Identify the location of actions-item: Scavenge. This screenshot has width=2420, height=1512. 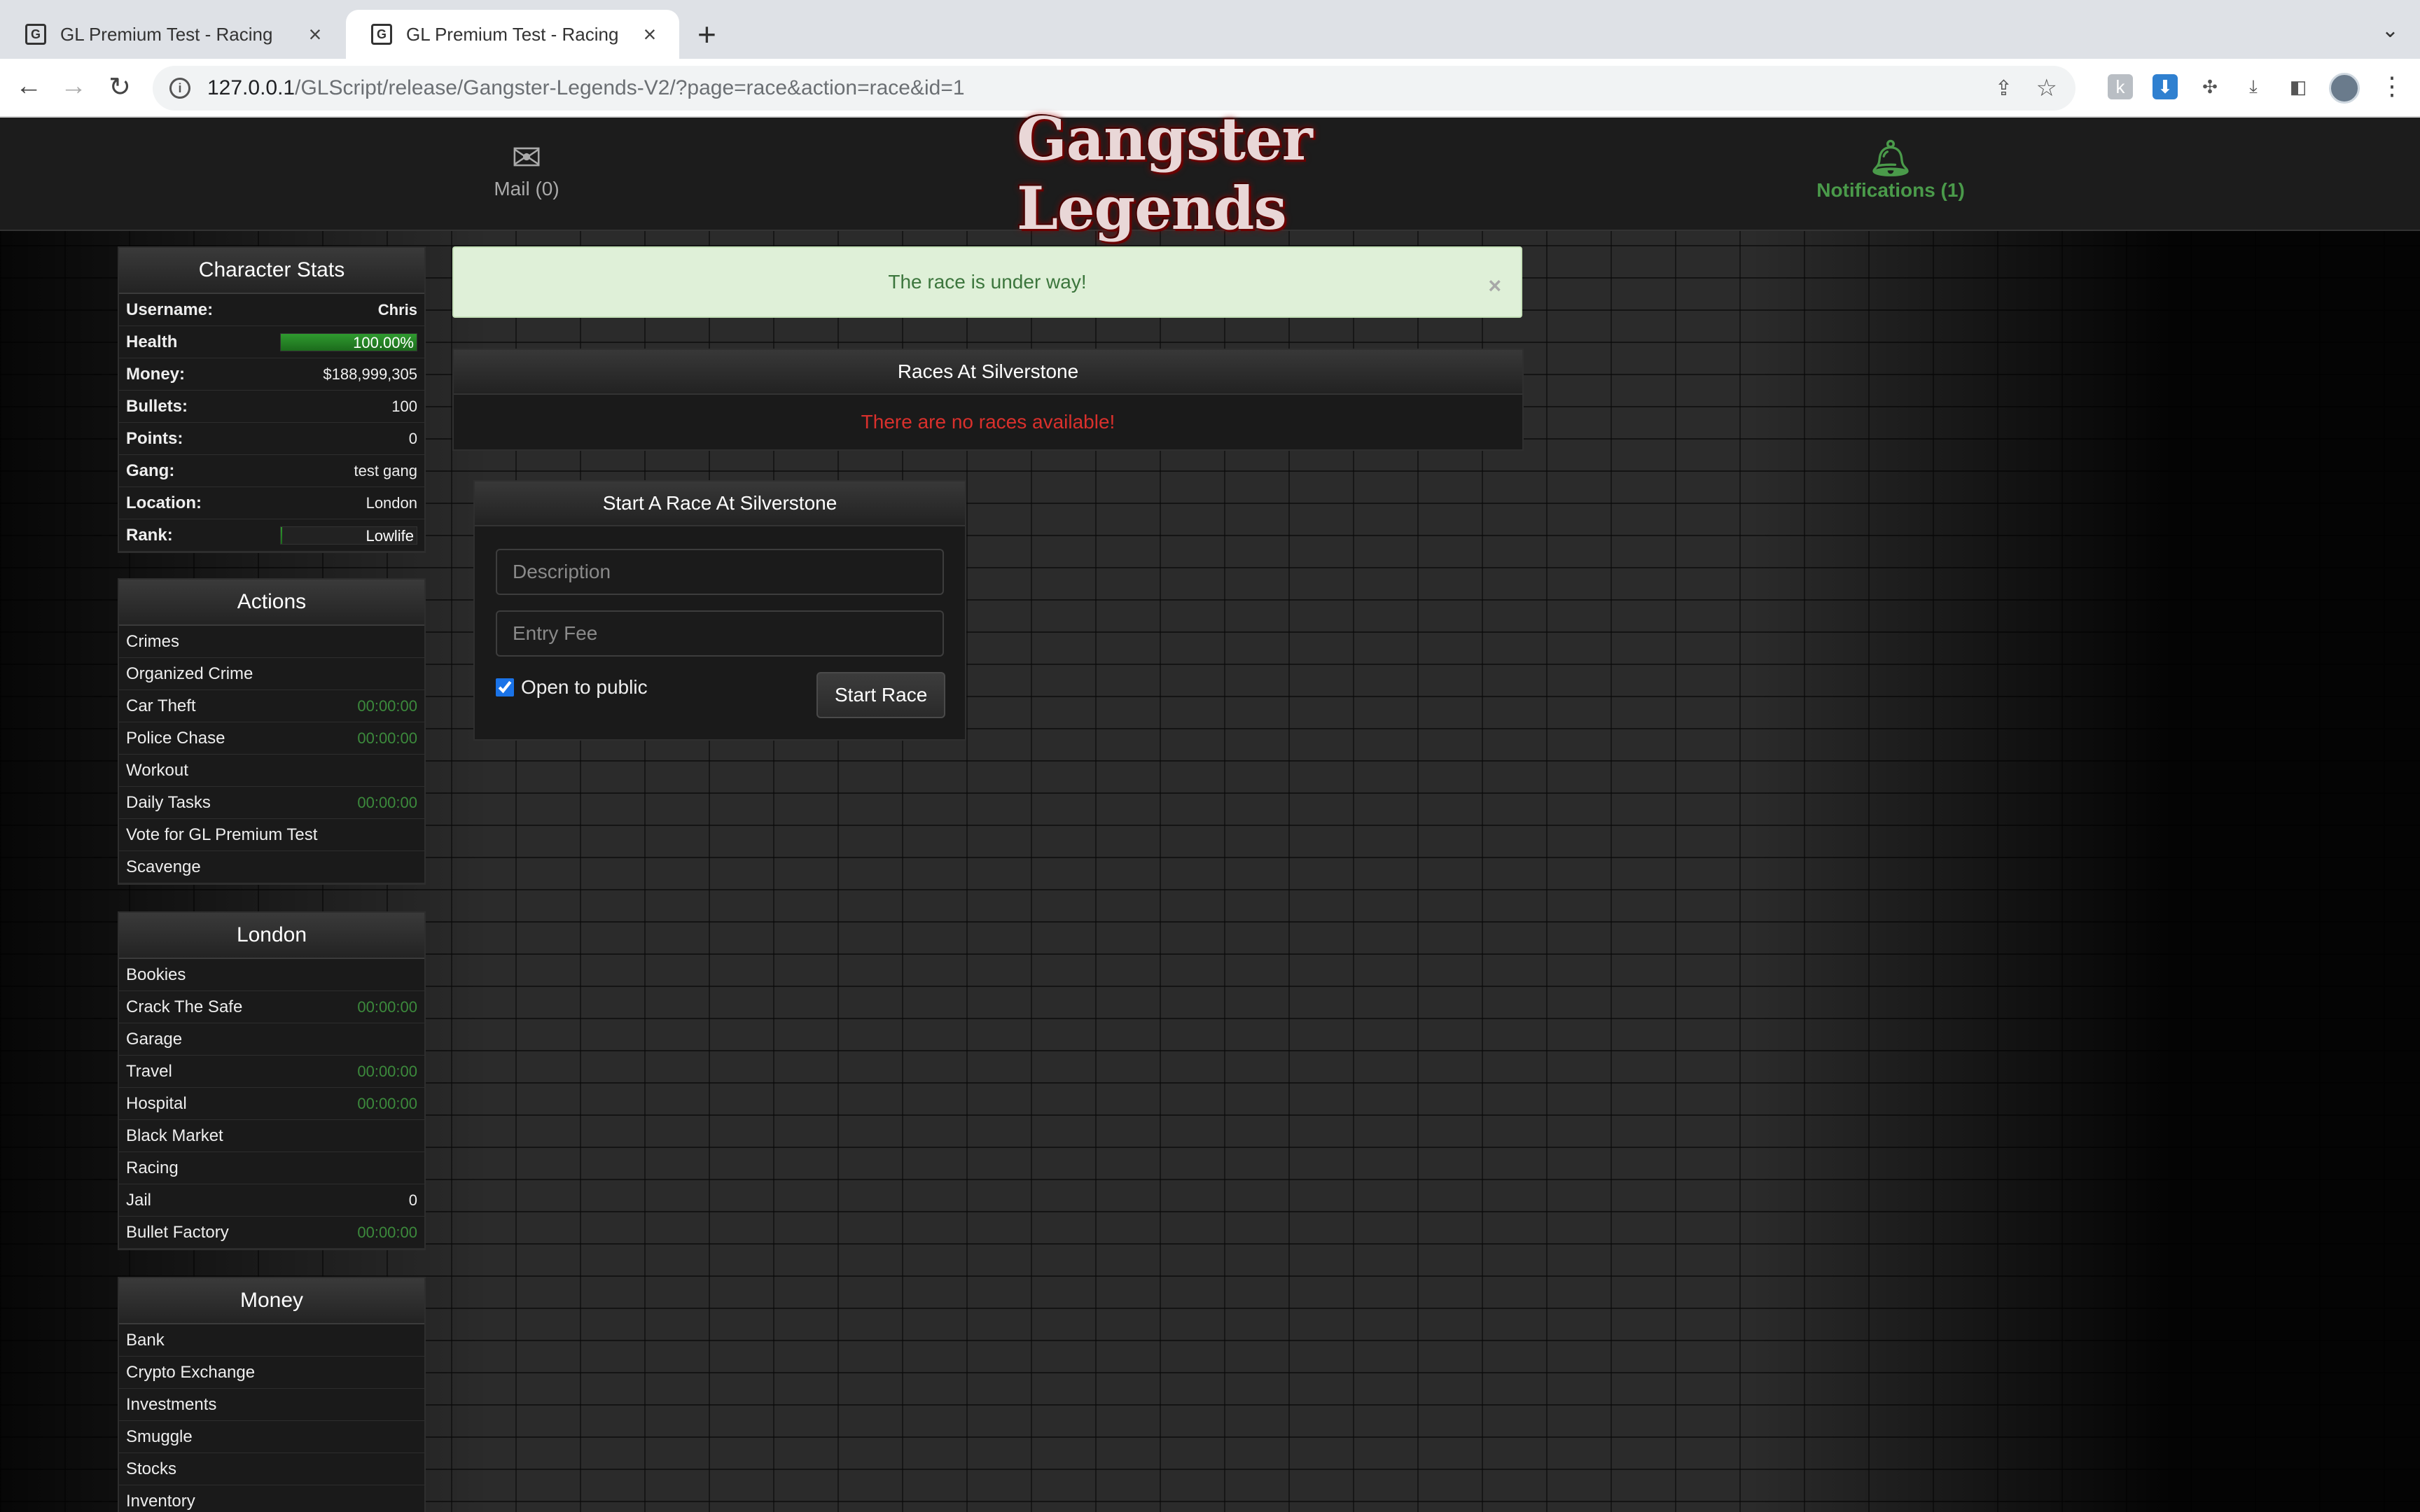
(271, 867).